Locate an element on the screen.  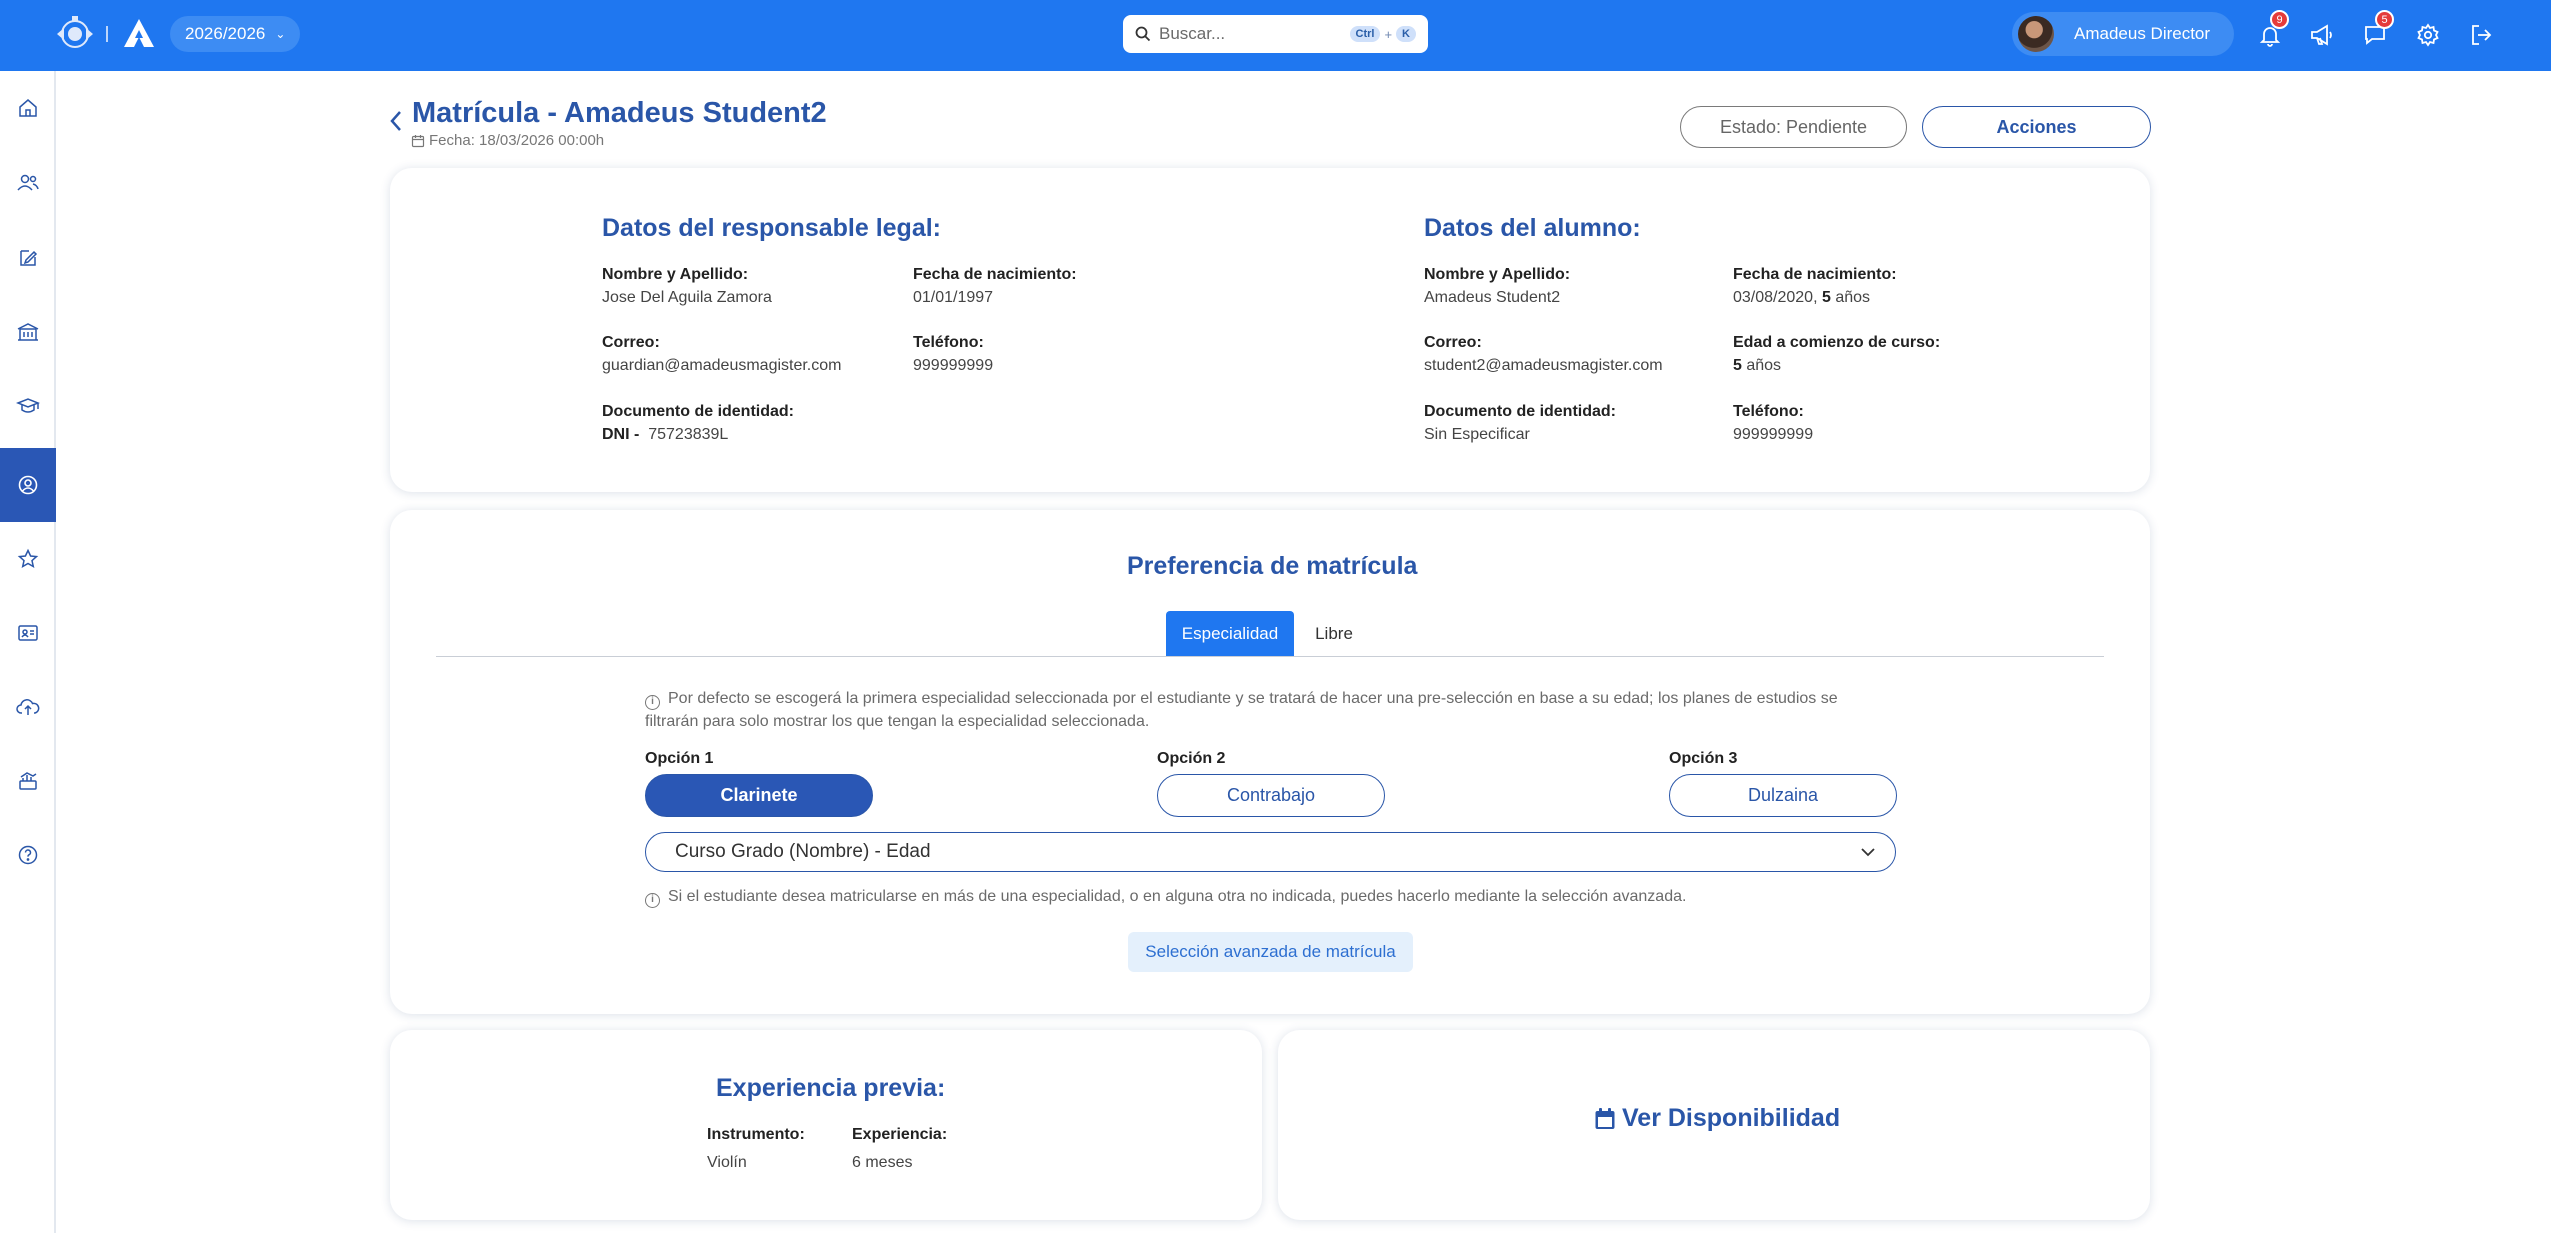
search-shortcut: Ctrl + K is located at coordinates (1382, 34).